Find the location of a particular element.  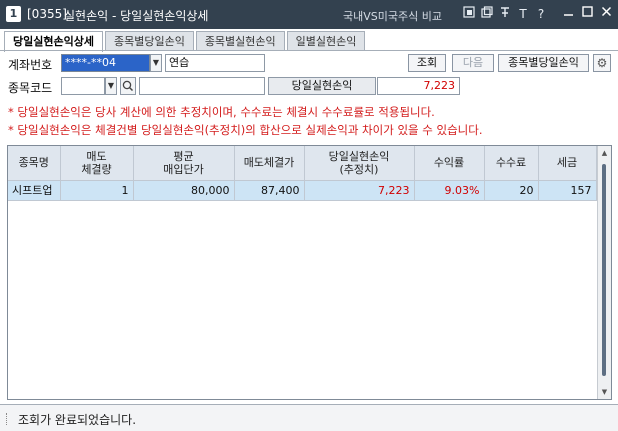

stock-name-field is located at coordinates (202, 86).